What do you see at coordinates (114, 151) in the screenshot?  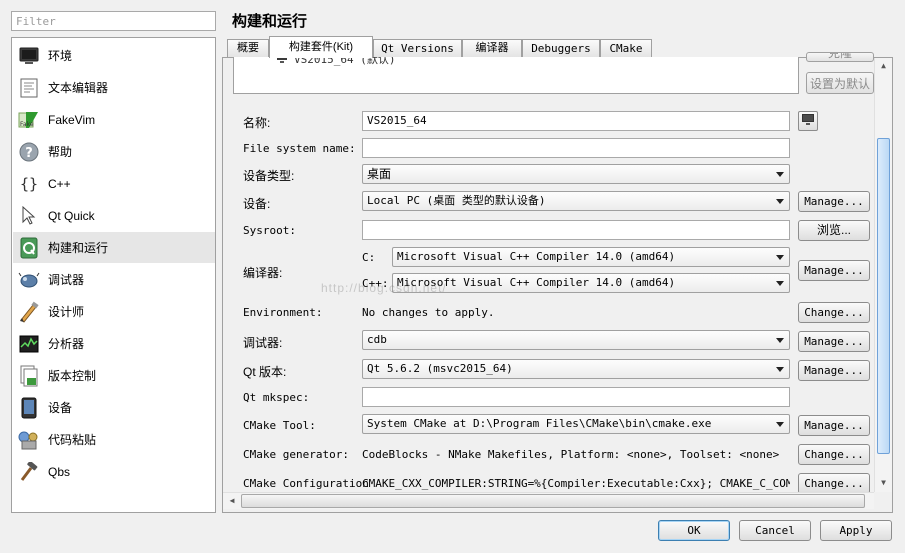 I see `sidebar-item-help: ? 帮助` at bounding box center [114, 151].